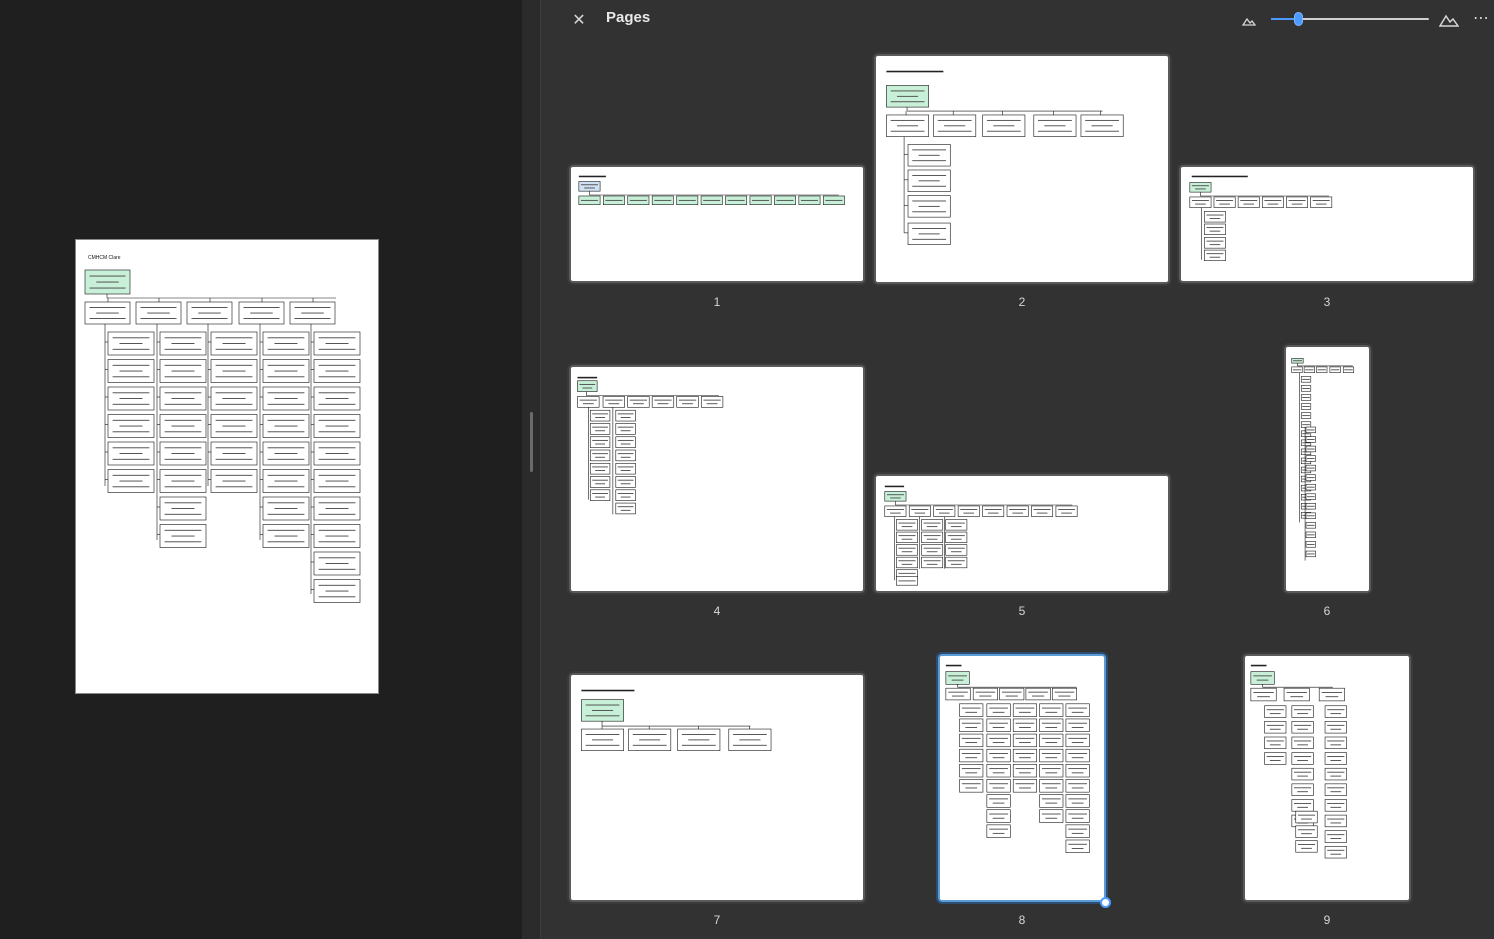 This screenshot has height=939, width=1494. What do you see at coordinates (953, 665) in the screenshot?
I see `page-title-line` at bounding box center [953, 665].